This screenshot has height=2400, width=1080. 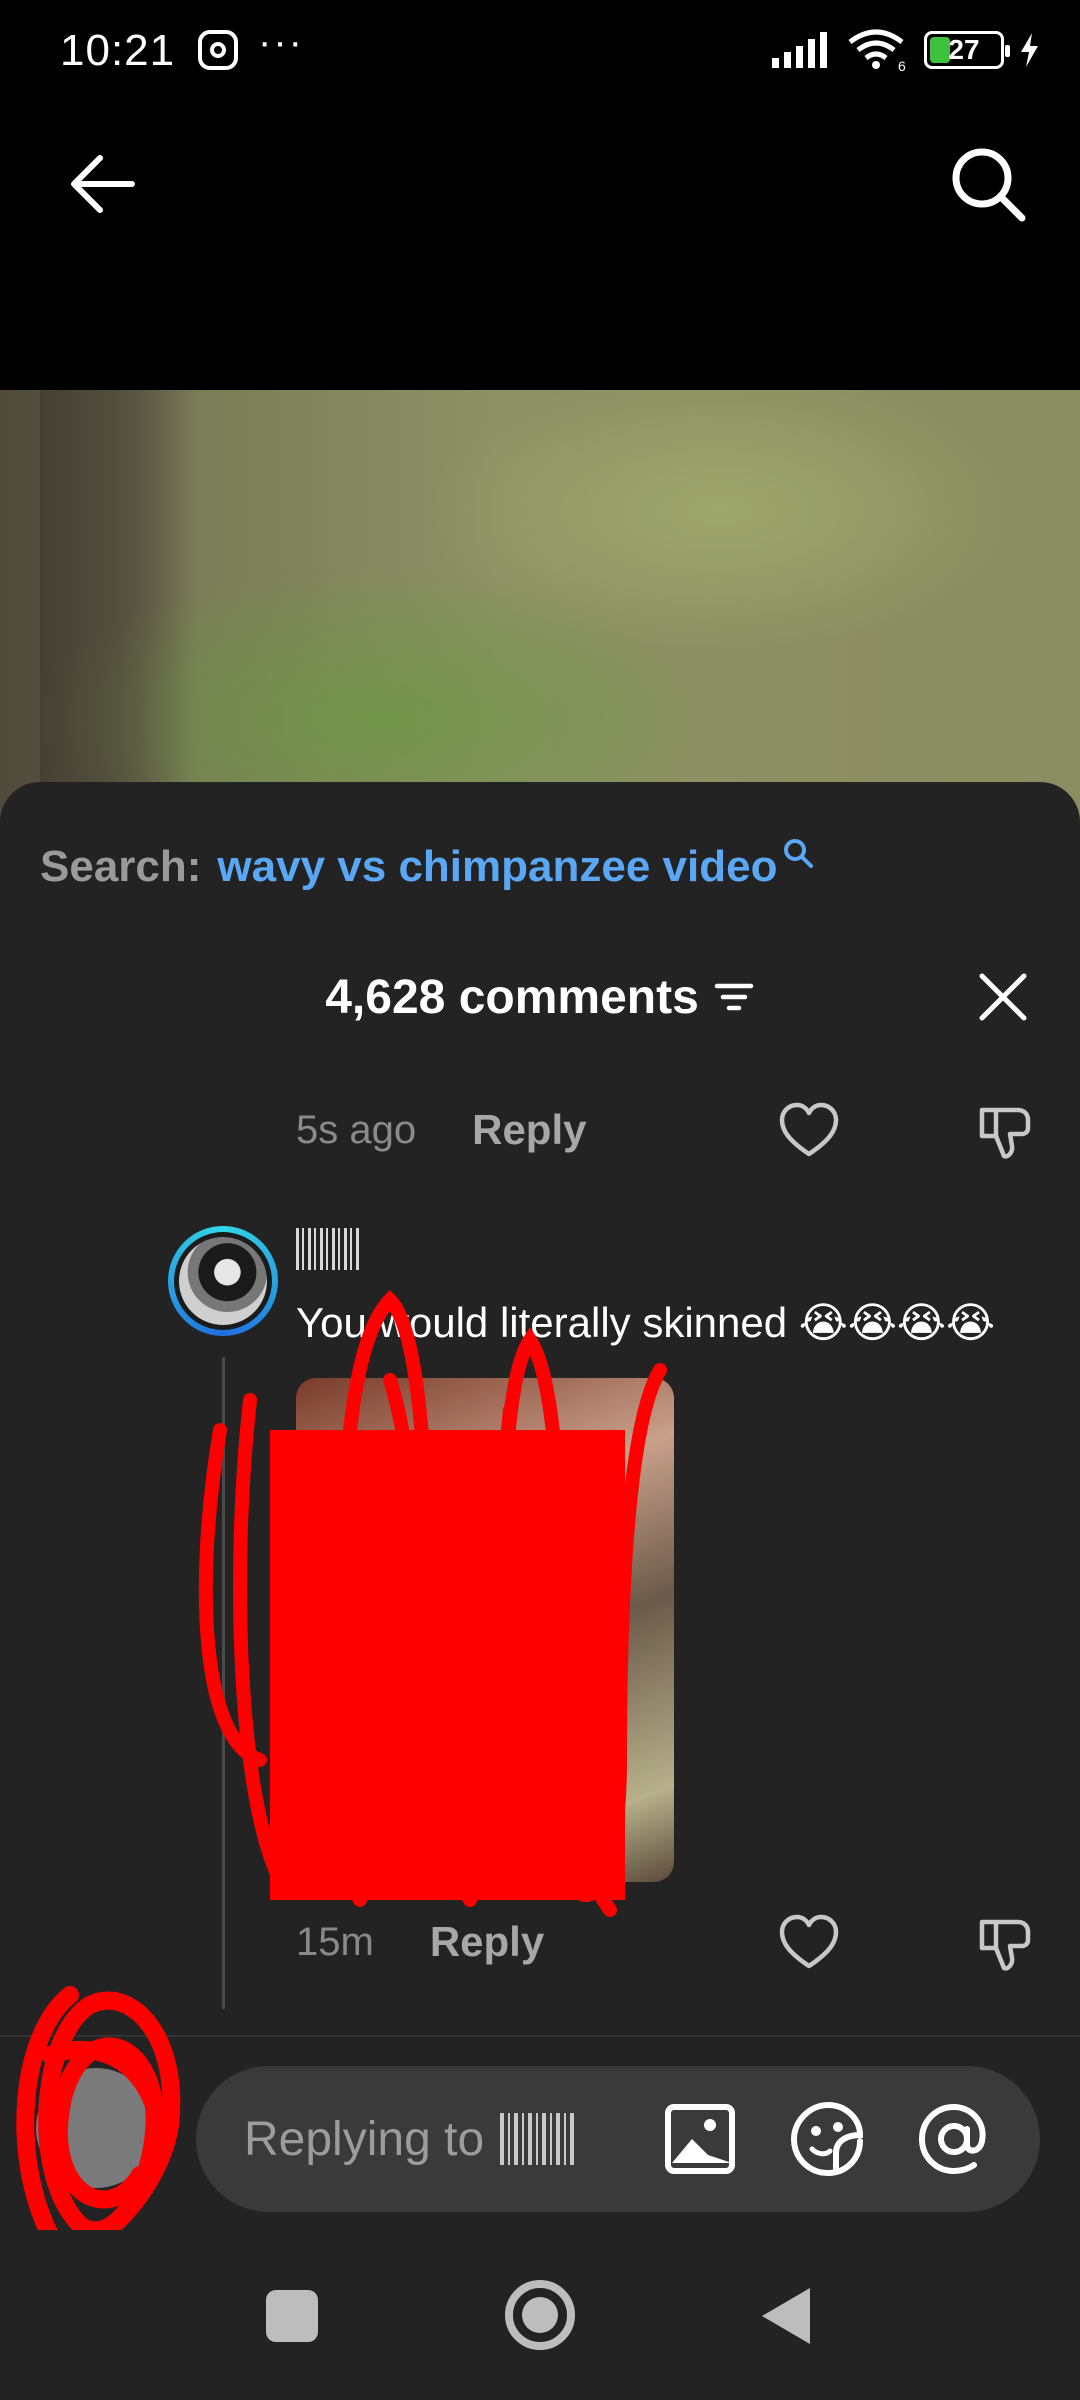 I want to click on home-icon, so click(x=540, y=2315).